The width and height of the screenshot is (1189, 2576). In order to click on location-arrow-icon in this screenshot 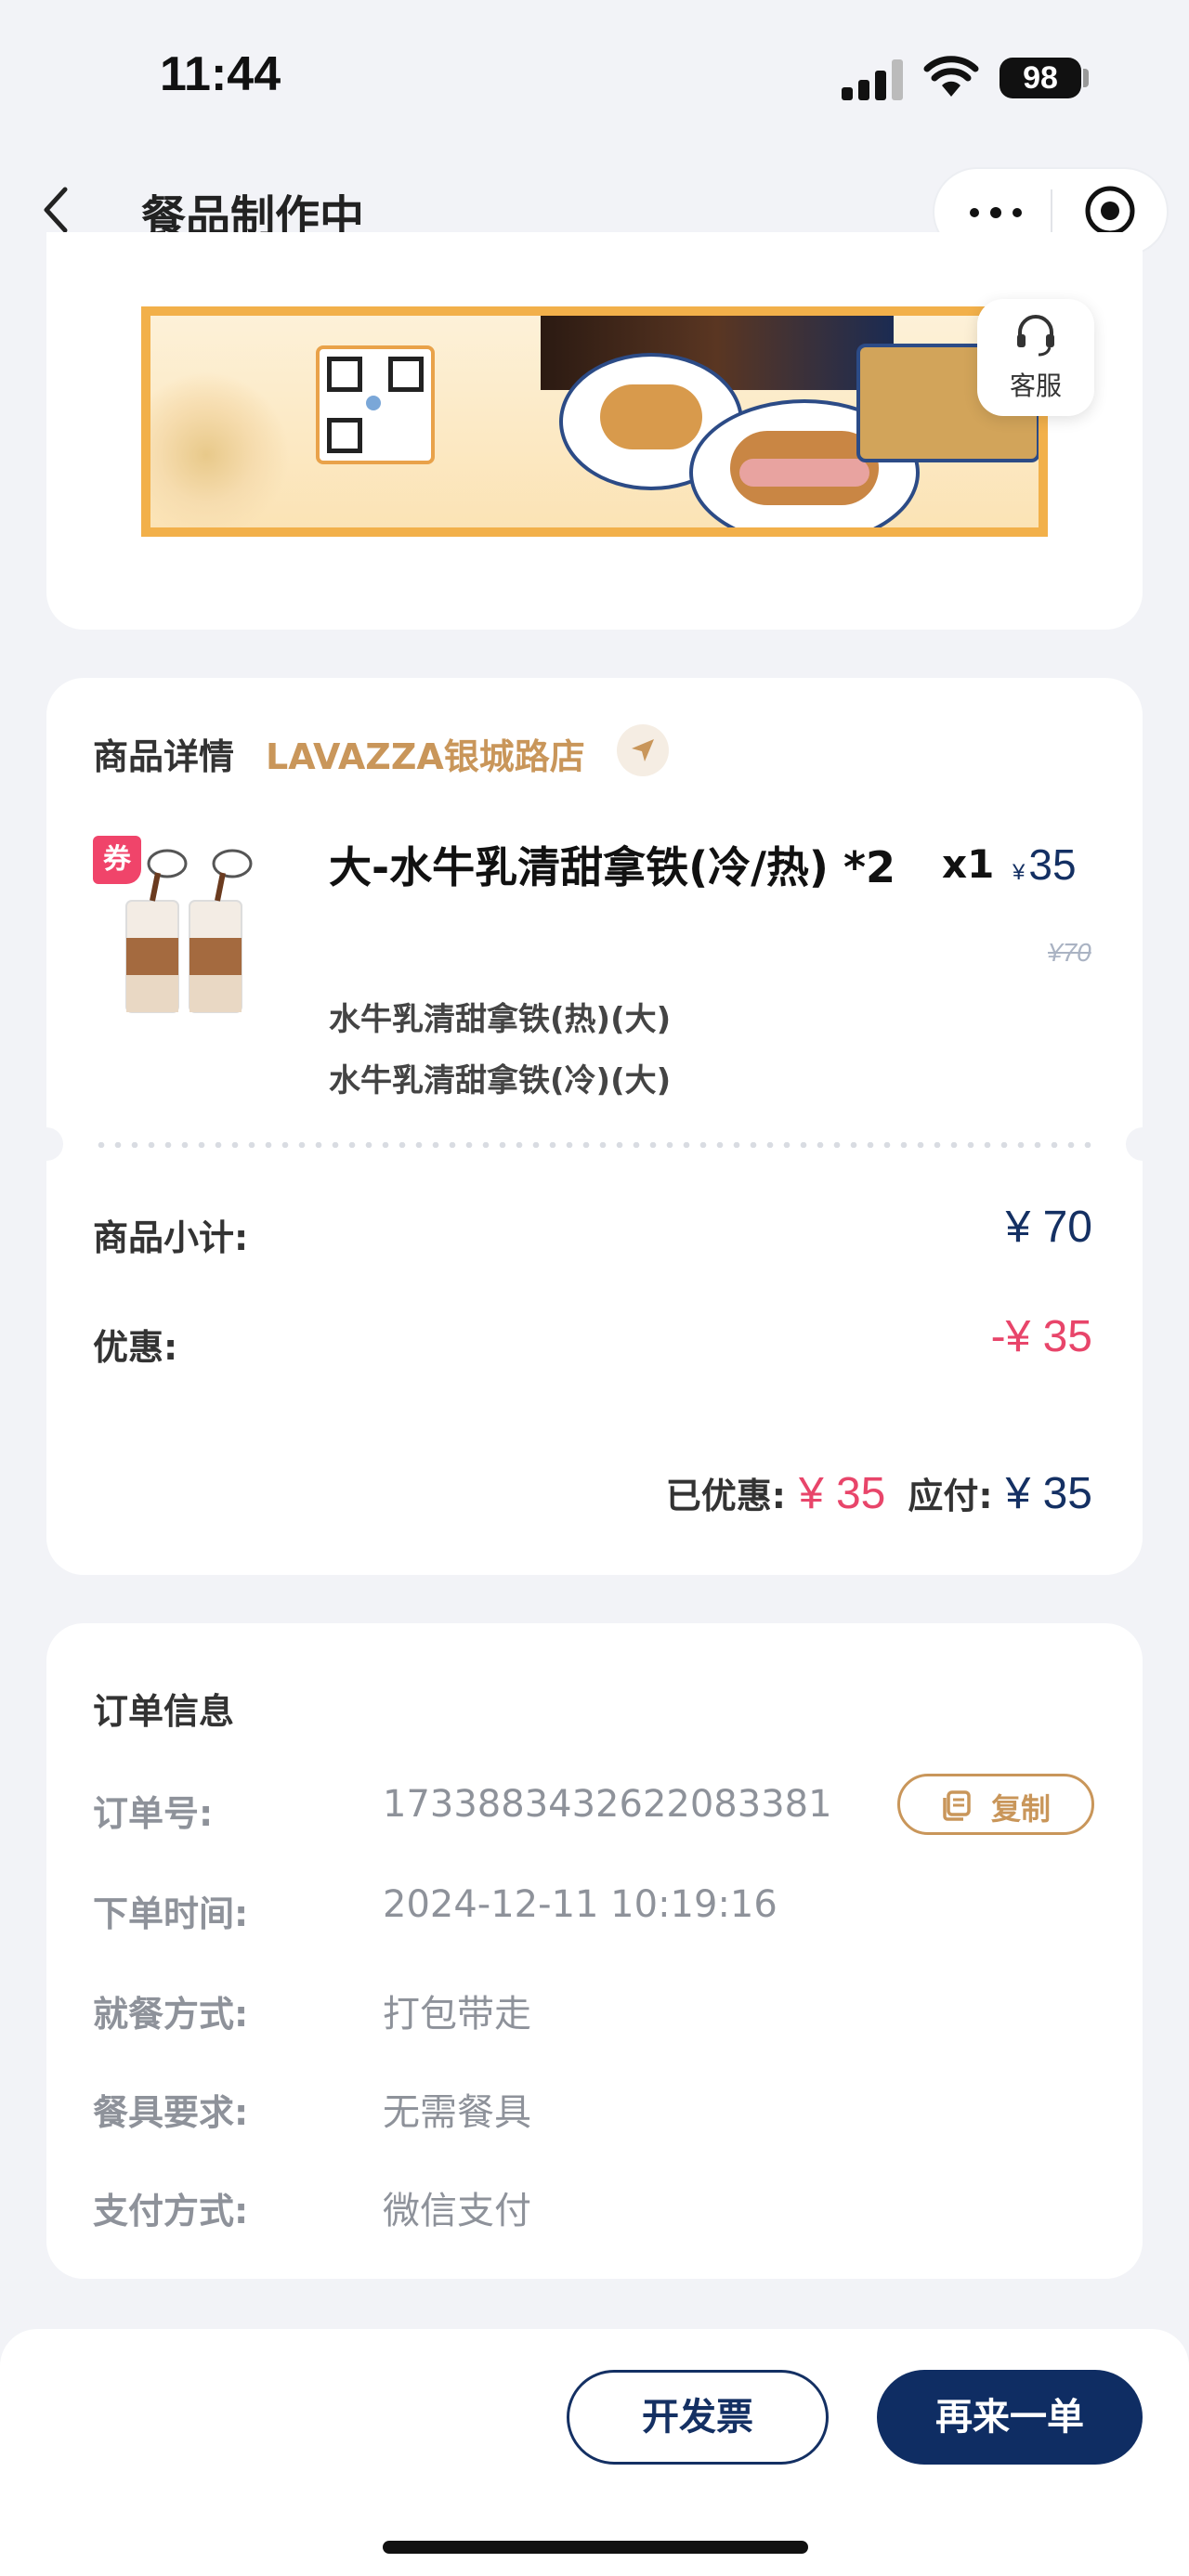, I will do `click(643, 750)`.